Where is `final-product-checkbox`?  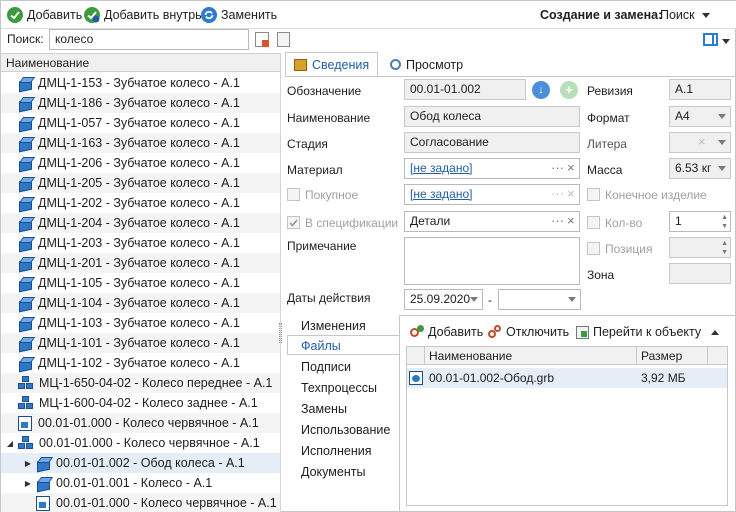 final-product-checkbox is located at coordinates (593, 194).